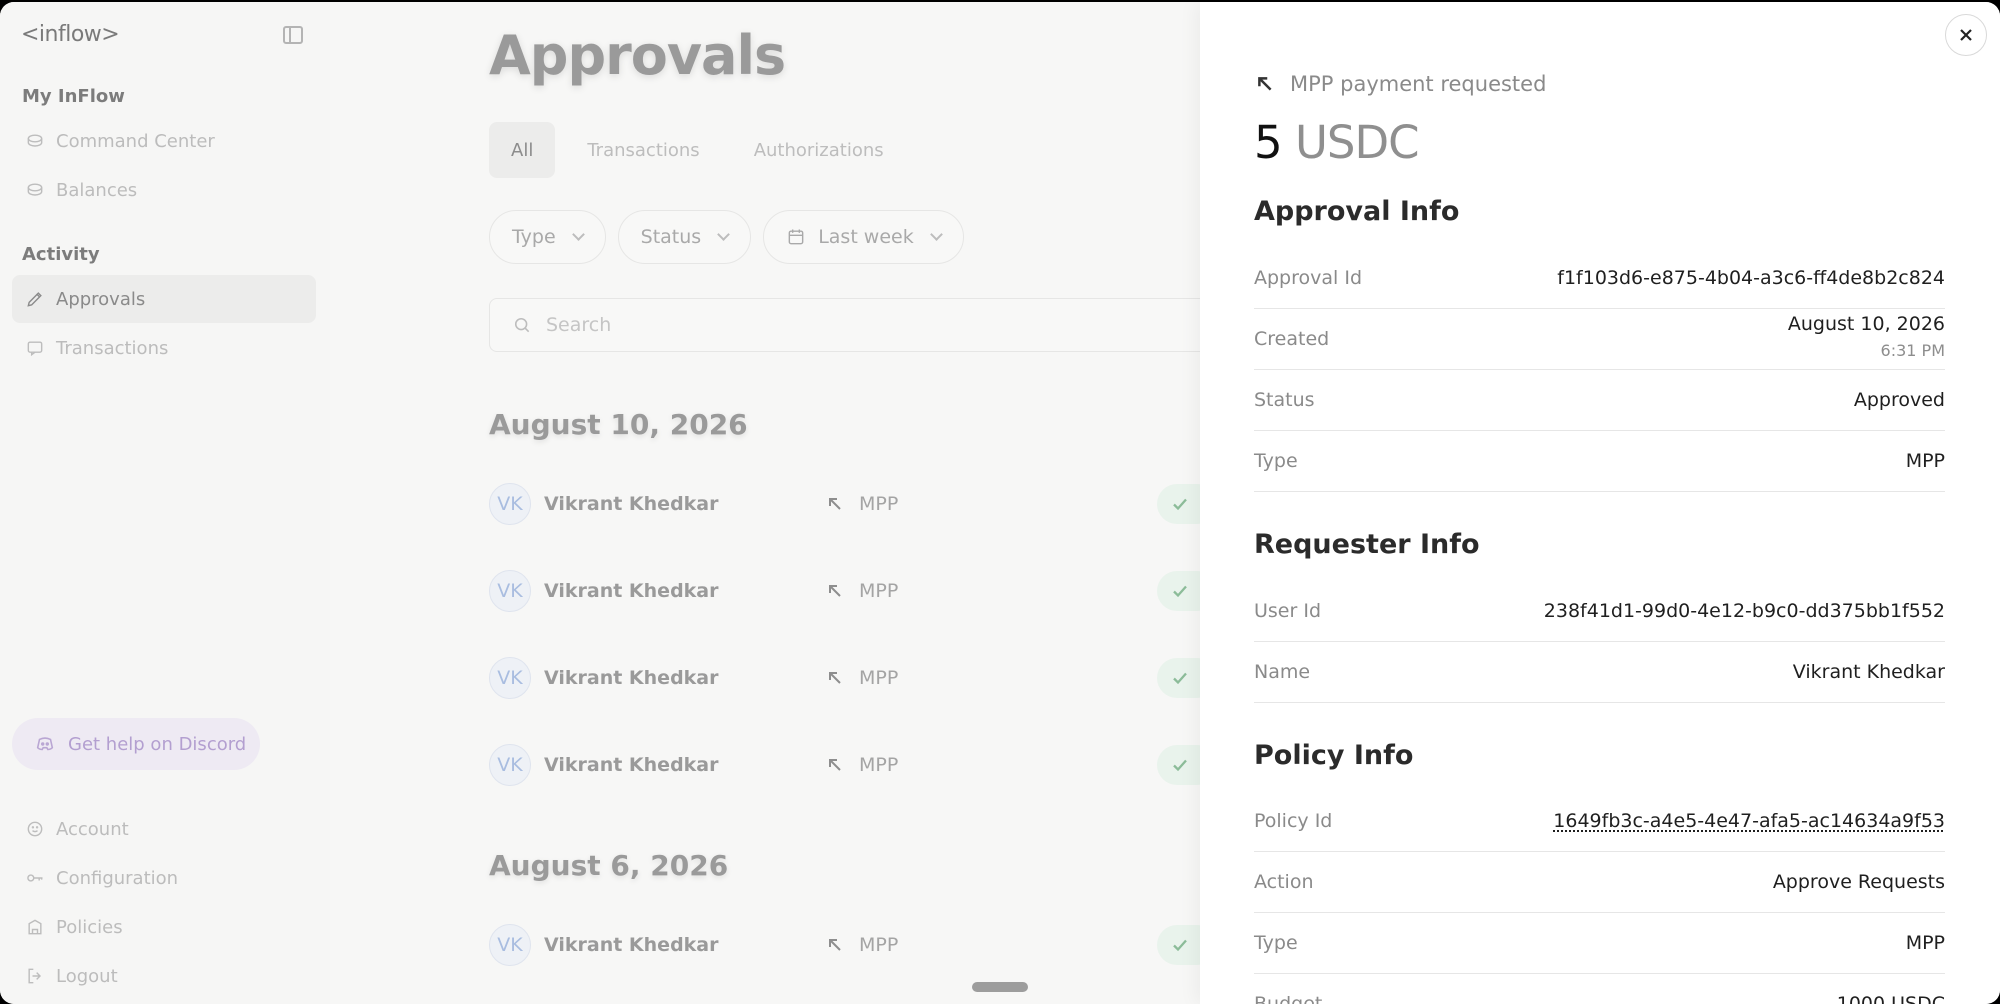 The width and height of the screenshot is (2000, 1004). What do you see at coordinates (35, 976) in the screenshot?
I see `logout-icon` at bounding box center [35, 976].